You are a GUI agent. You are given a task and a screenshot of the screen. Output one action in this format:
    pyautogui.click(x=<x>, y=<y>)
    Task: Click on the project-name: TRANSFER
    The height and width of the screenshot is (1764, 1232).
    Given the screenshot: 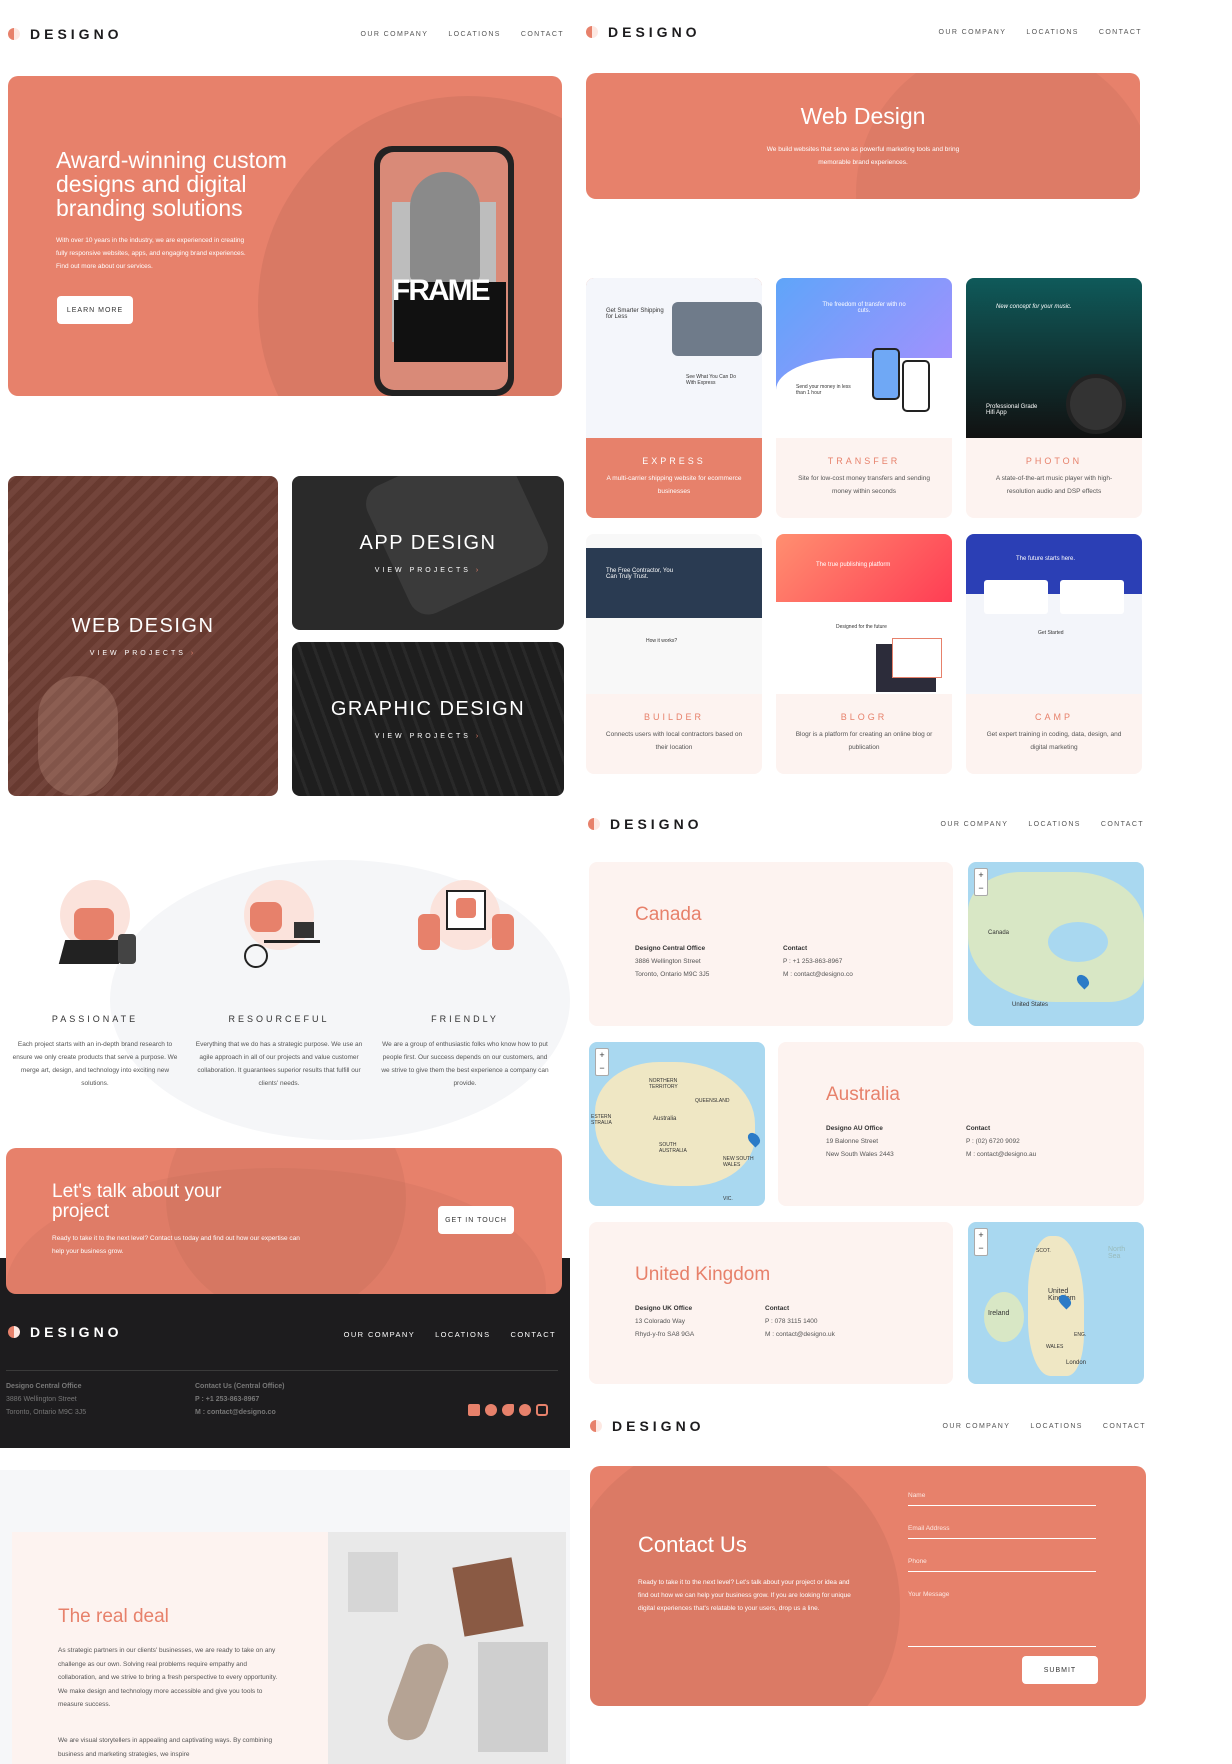 What is the action you would take?
    pyautogui.click(x=864, y=461)
    